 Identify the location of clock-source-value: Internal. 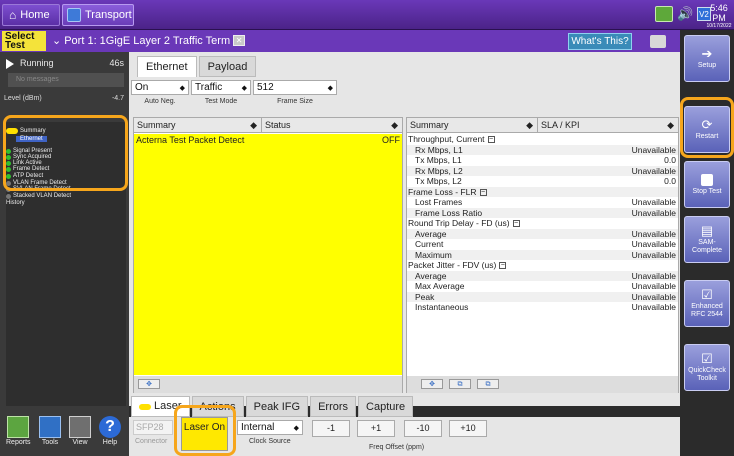
(258, 427).